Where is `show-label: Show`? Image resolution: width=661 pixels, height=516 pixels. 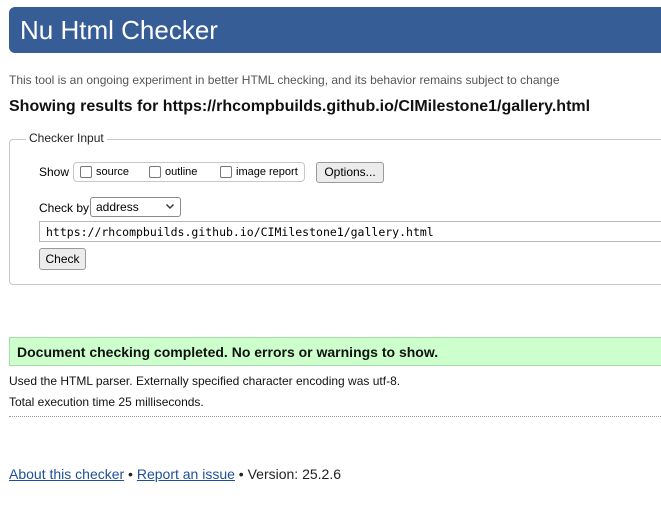
show-label: Show is located at coordinates (54, 172).